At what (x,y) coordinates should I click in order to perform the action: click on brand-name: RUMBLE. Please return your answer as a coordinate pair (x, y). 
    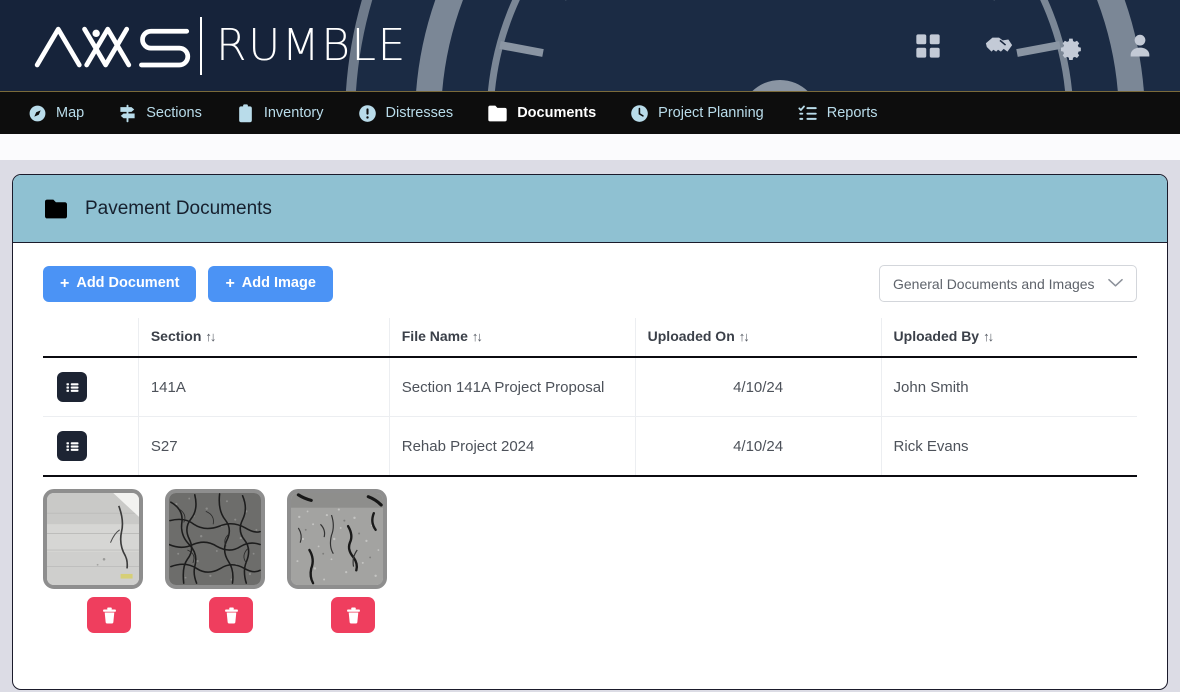
    Looking at the image, I should click on (311, 45).